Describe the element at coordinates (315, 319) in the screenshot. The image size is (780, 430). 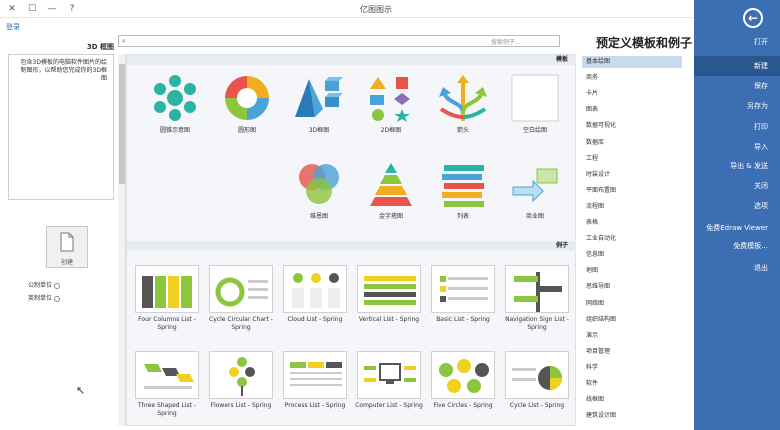
I see `example-label: Cloud List - Spring` at that location.